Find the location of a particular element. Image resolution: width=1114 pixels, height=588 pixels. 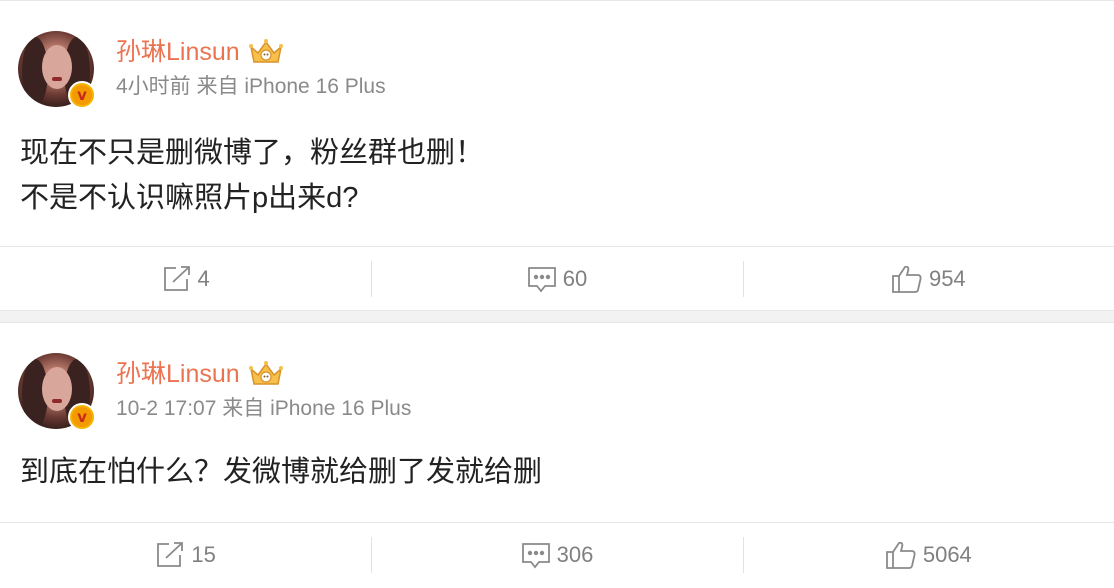

post-text: 到底在怕什么？发微博就给删了发就给删 is located at coordinates (281, 472).